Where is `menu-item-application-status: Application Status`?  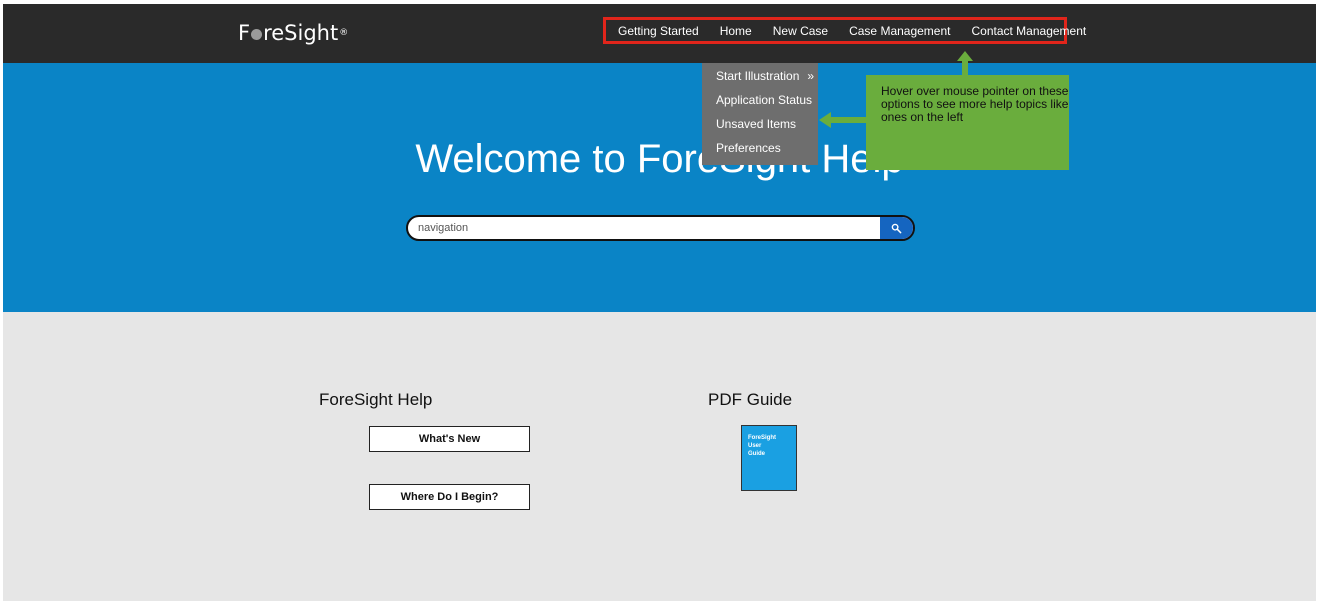
menu-item-application-status: Application Status is located at coordinates (760, 106).